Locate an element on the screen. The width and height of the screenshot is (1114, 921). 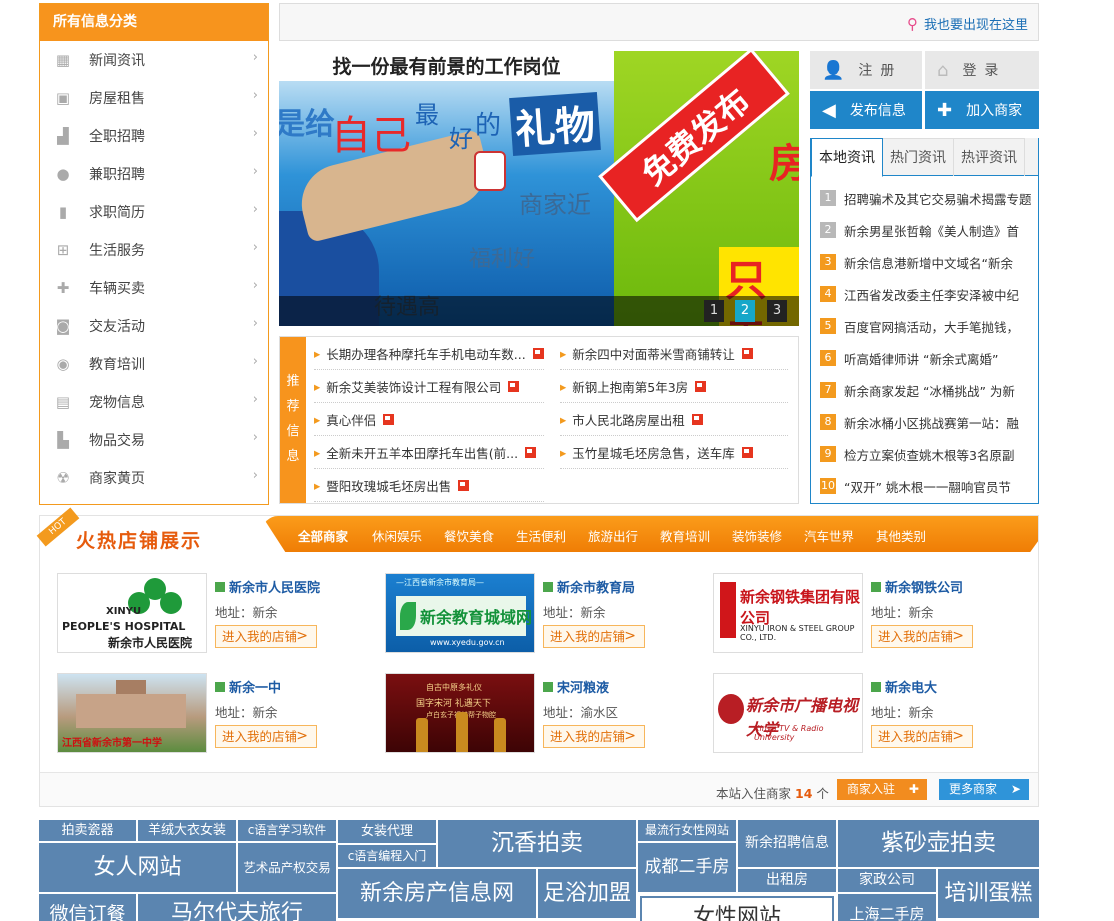
news-item: 2 新余男星张哲翰《美人制造》首 is located at coordinates (929, 230).